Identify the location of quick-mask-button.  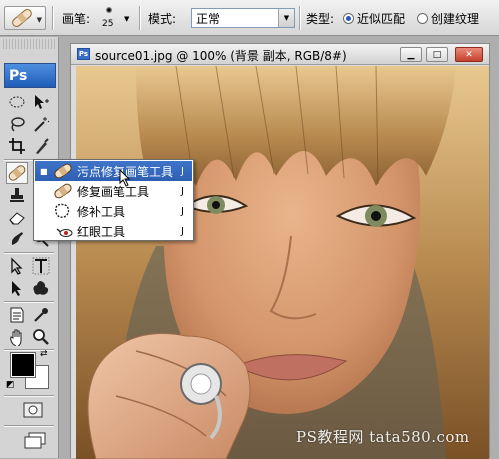
(33, 410).